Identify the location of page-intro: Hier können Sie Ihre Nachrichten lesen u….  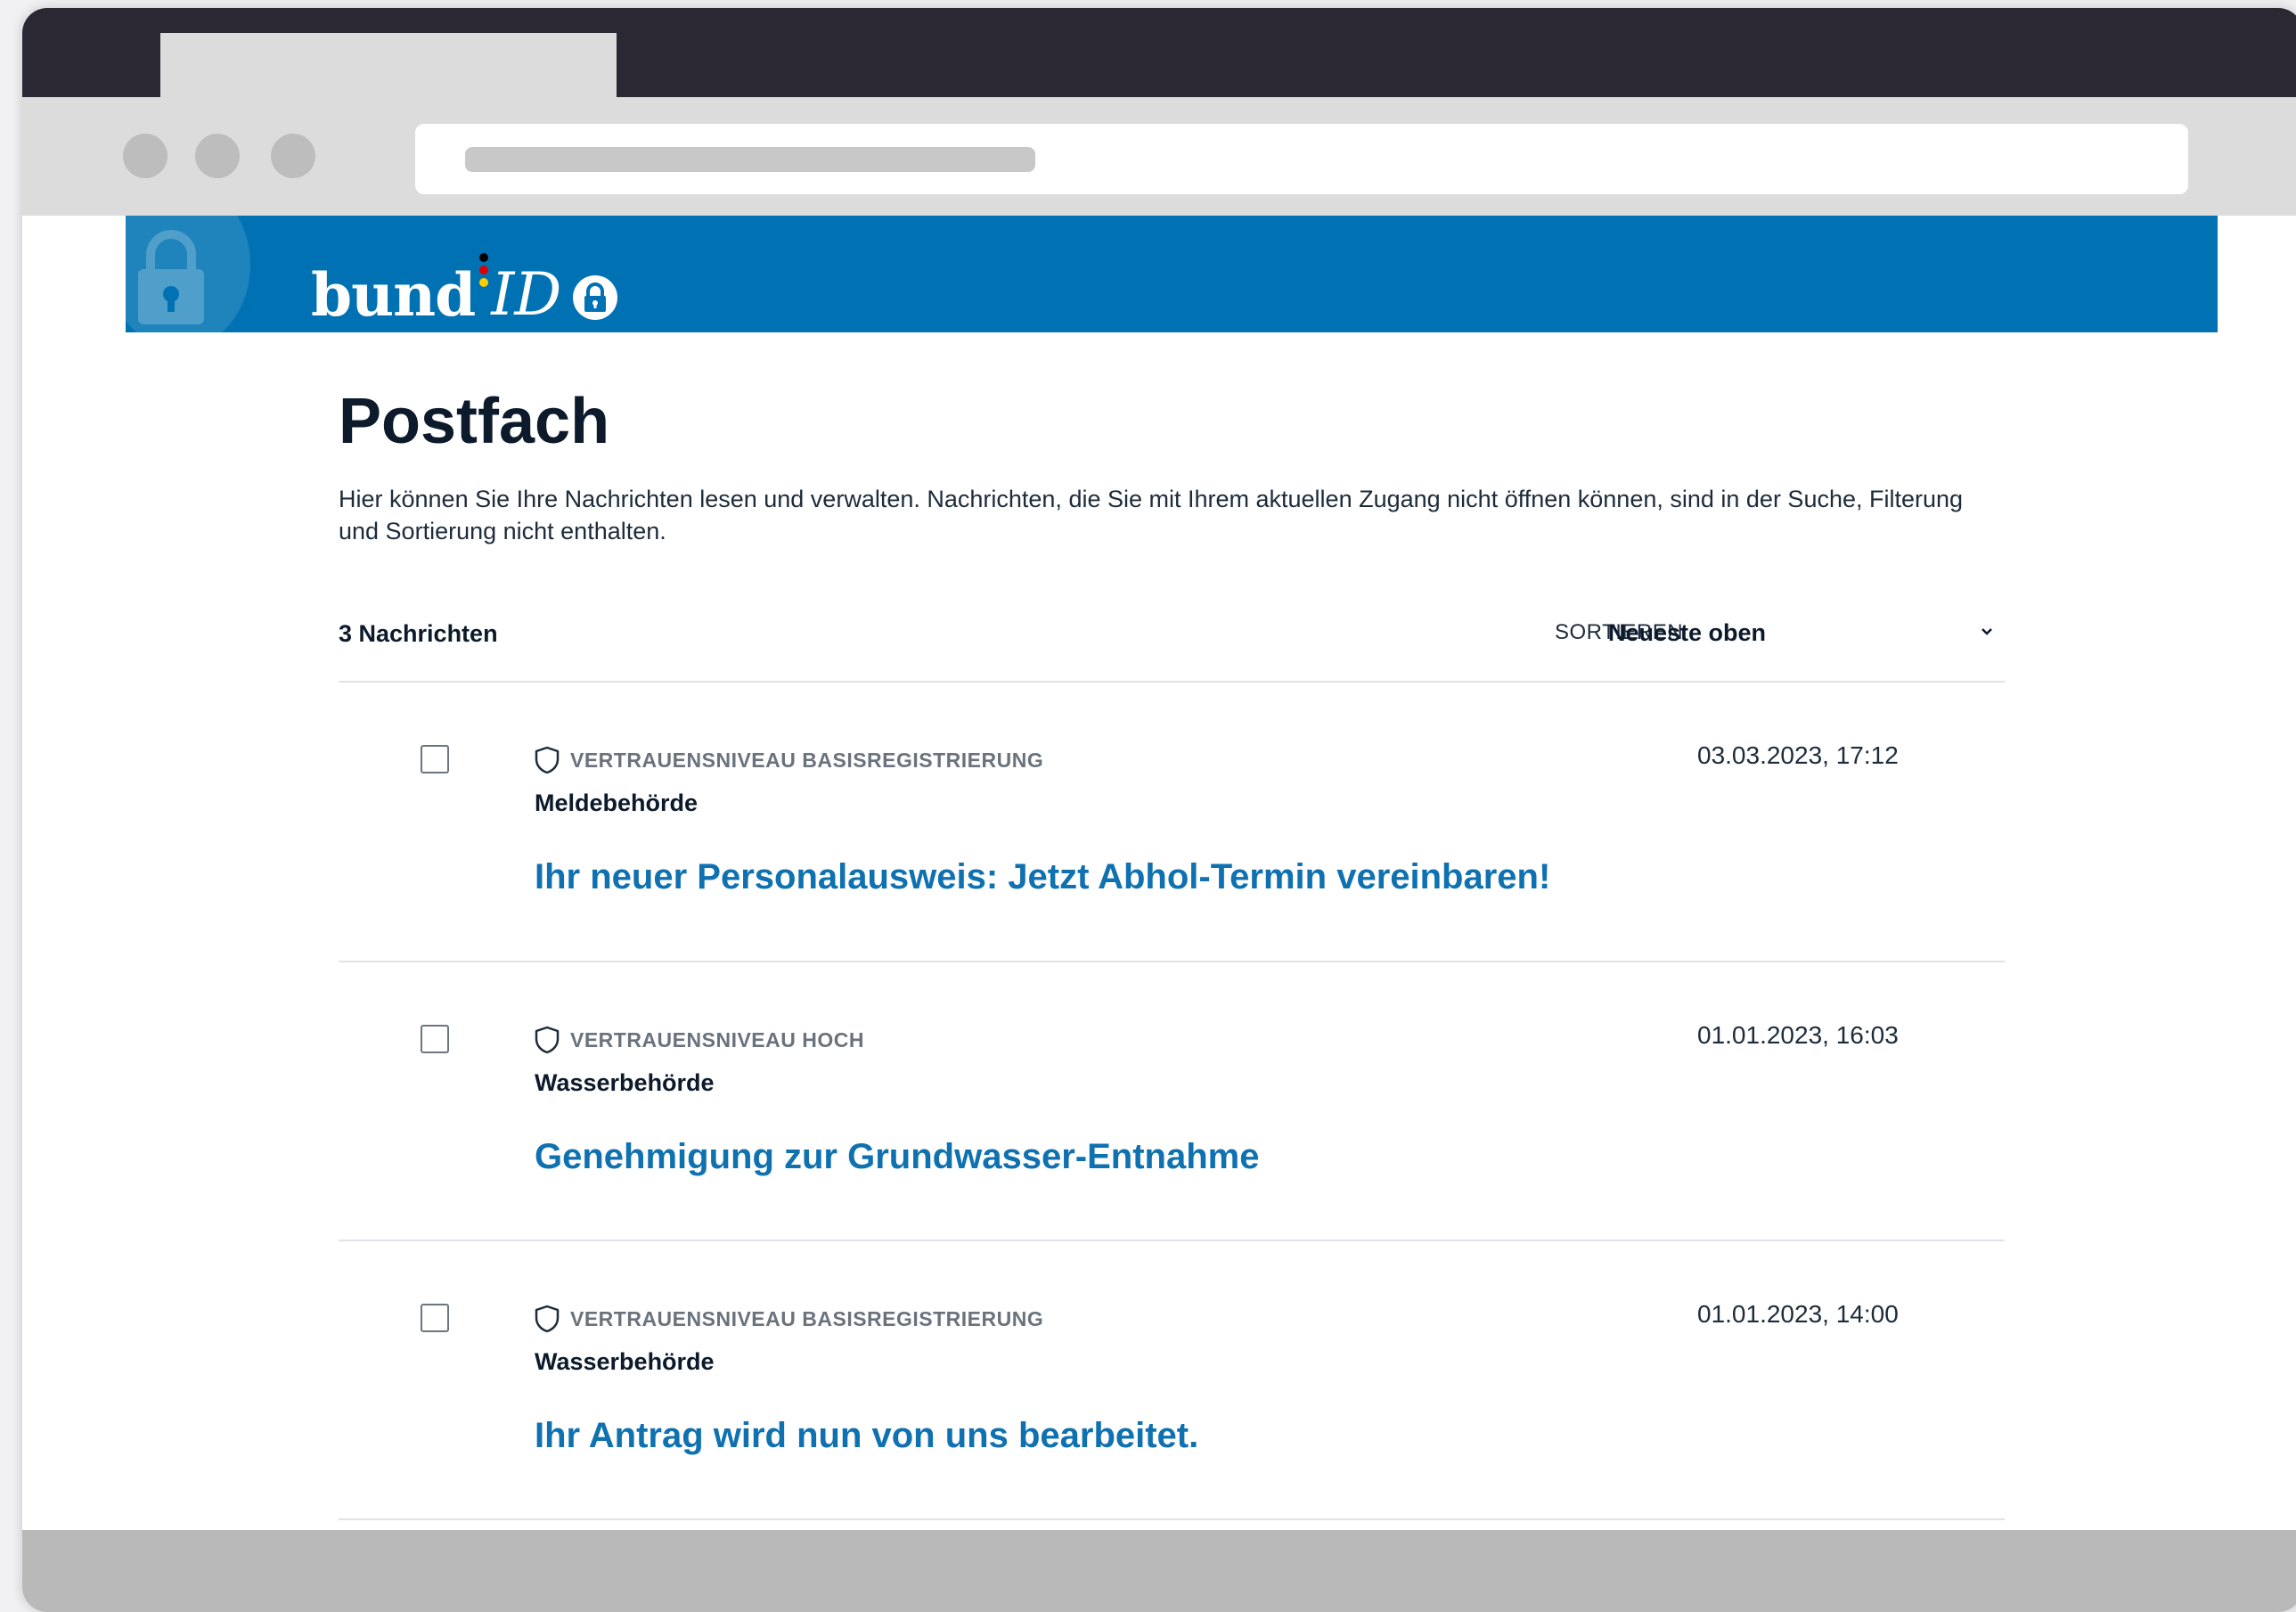
(1151, 515).